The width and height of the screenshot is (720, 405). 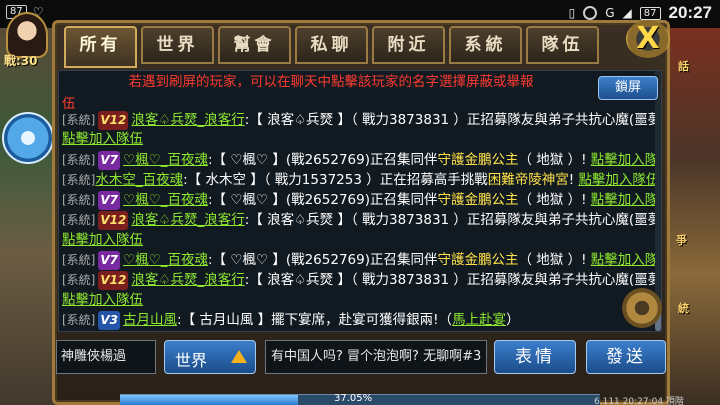 What do you see at coordinates (28, 138) in the screenshot?
I see `skill-orb-icon` at bounding box center [28, 138].